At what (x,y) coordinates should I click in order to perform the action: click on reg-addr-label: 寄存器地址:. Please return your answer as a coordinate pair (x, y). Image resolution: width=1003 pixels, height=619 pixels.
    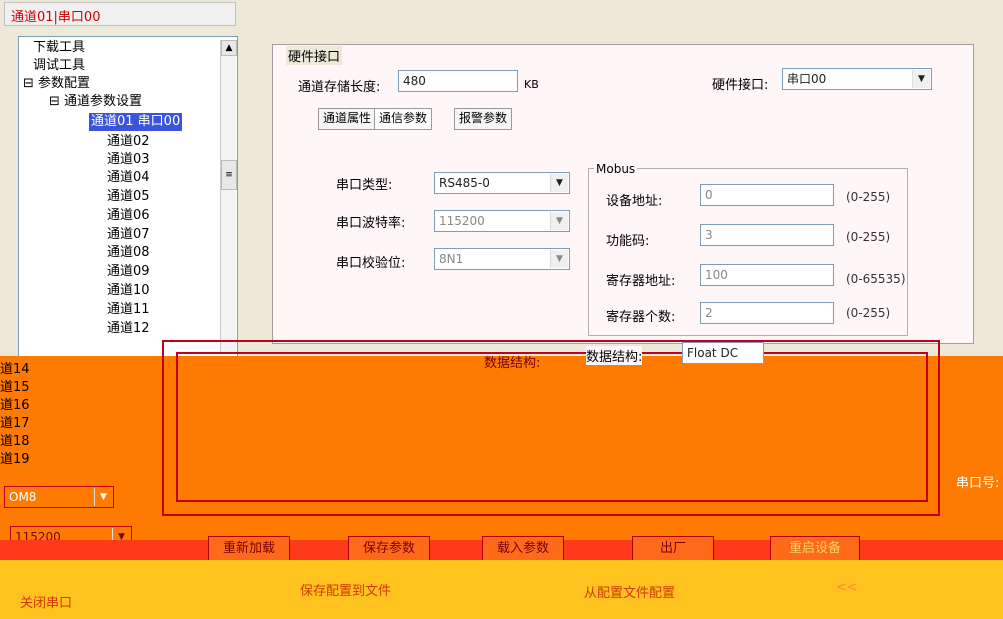
    Looking at the image, I should click on (641, 281).